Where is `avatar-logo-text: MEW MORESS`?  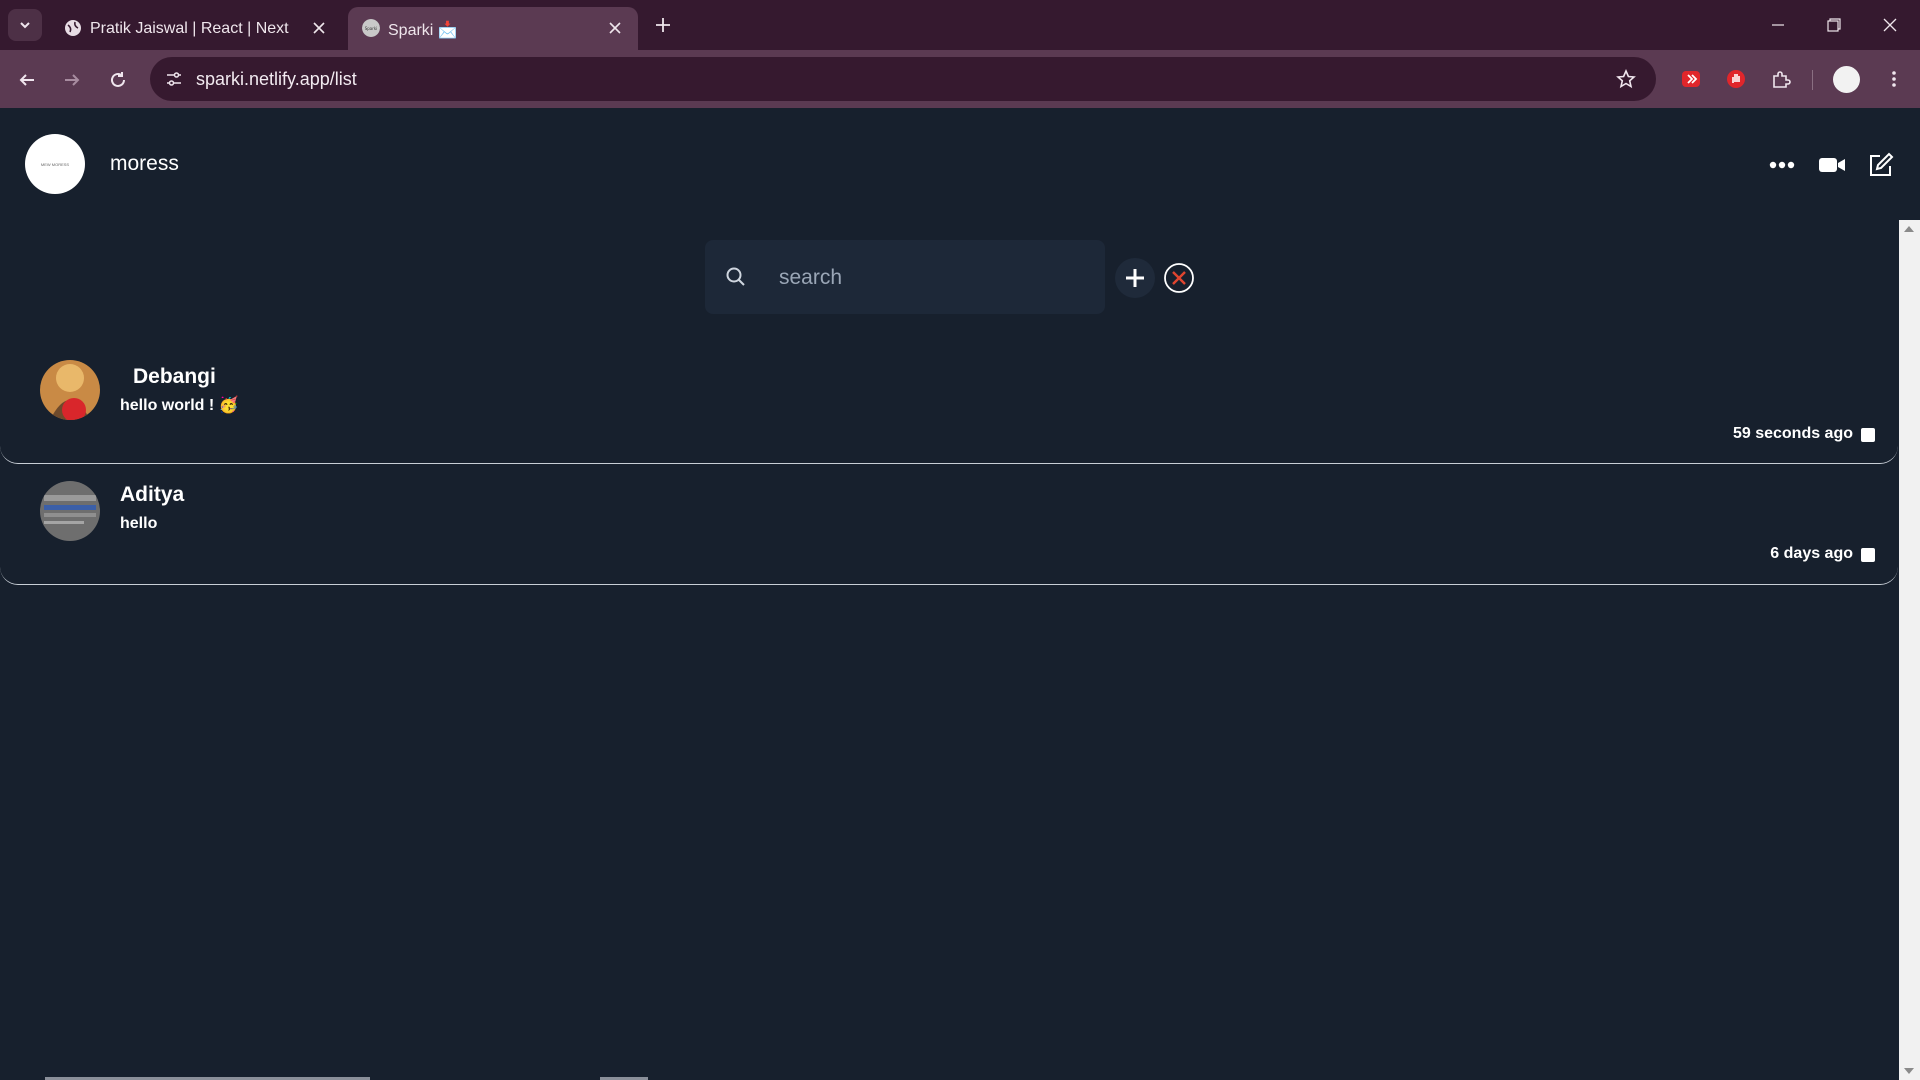
avatar-logo-text: MEW MORESS is located at coordinates (55, 164).